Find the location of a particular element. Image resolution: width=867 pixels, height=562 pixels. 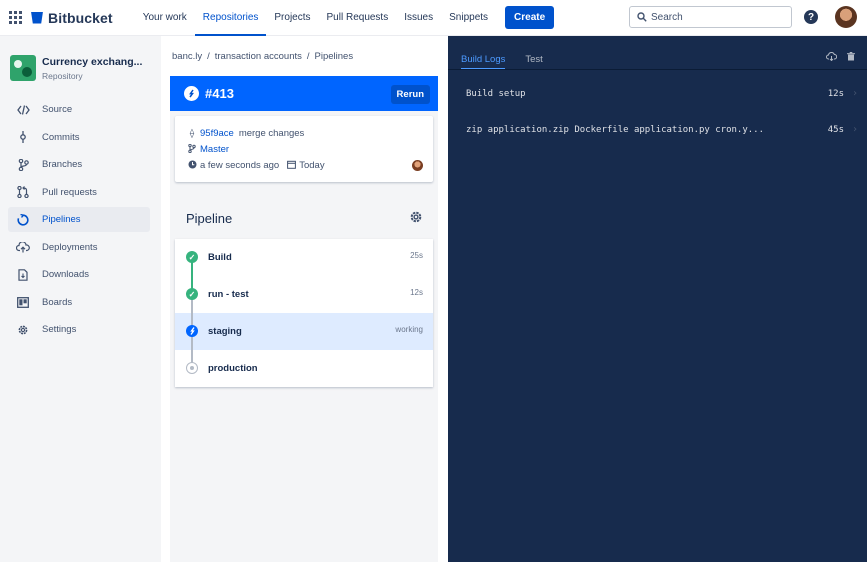

build-time-ago: a few seconds ago is located at coordinates (240, 165).